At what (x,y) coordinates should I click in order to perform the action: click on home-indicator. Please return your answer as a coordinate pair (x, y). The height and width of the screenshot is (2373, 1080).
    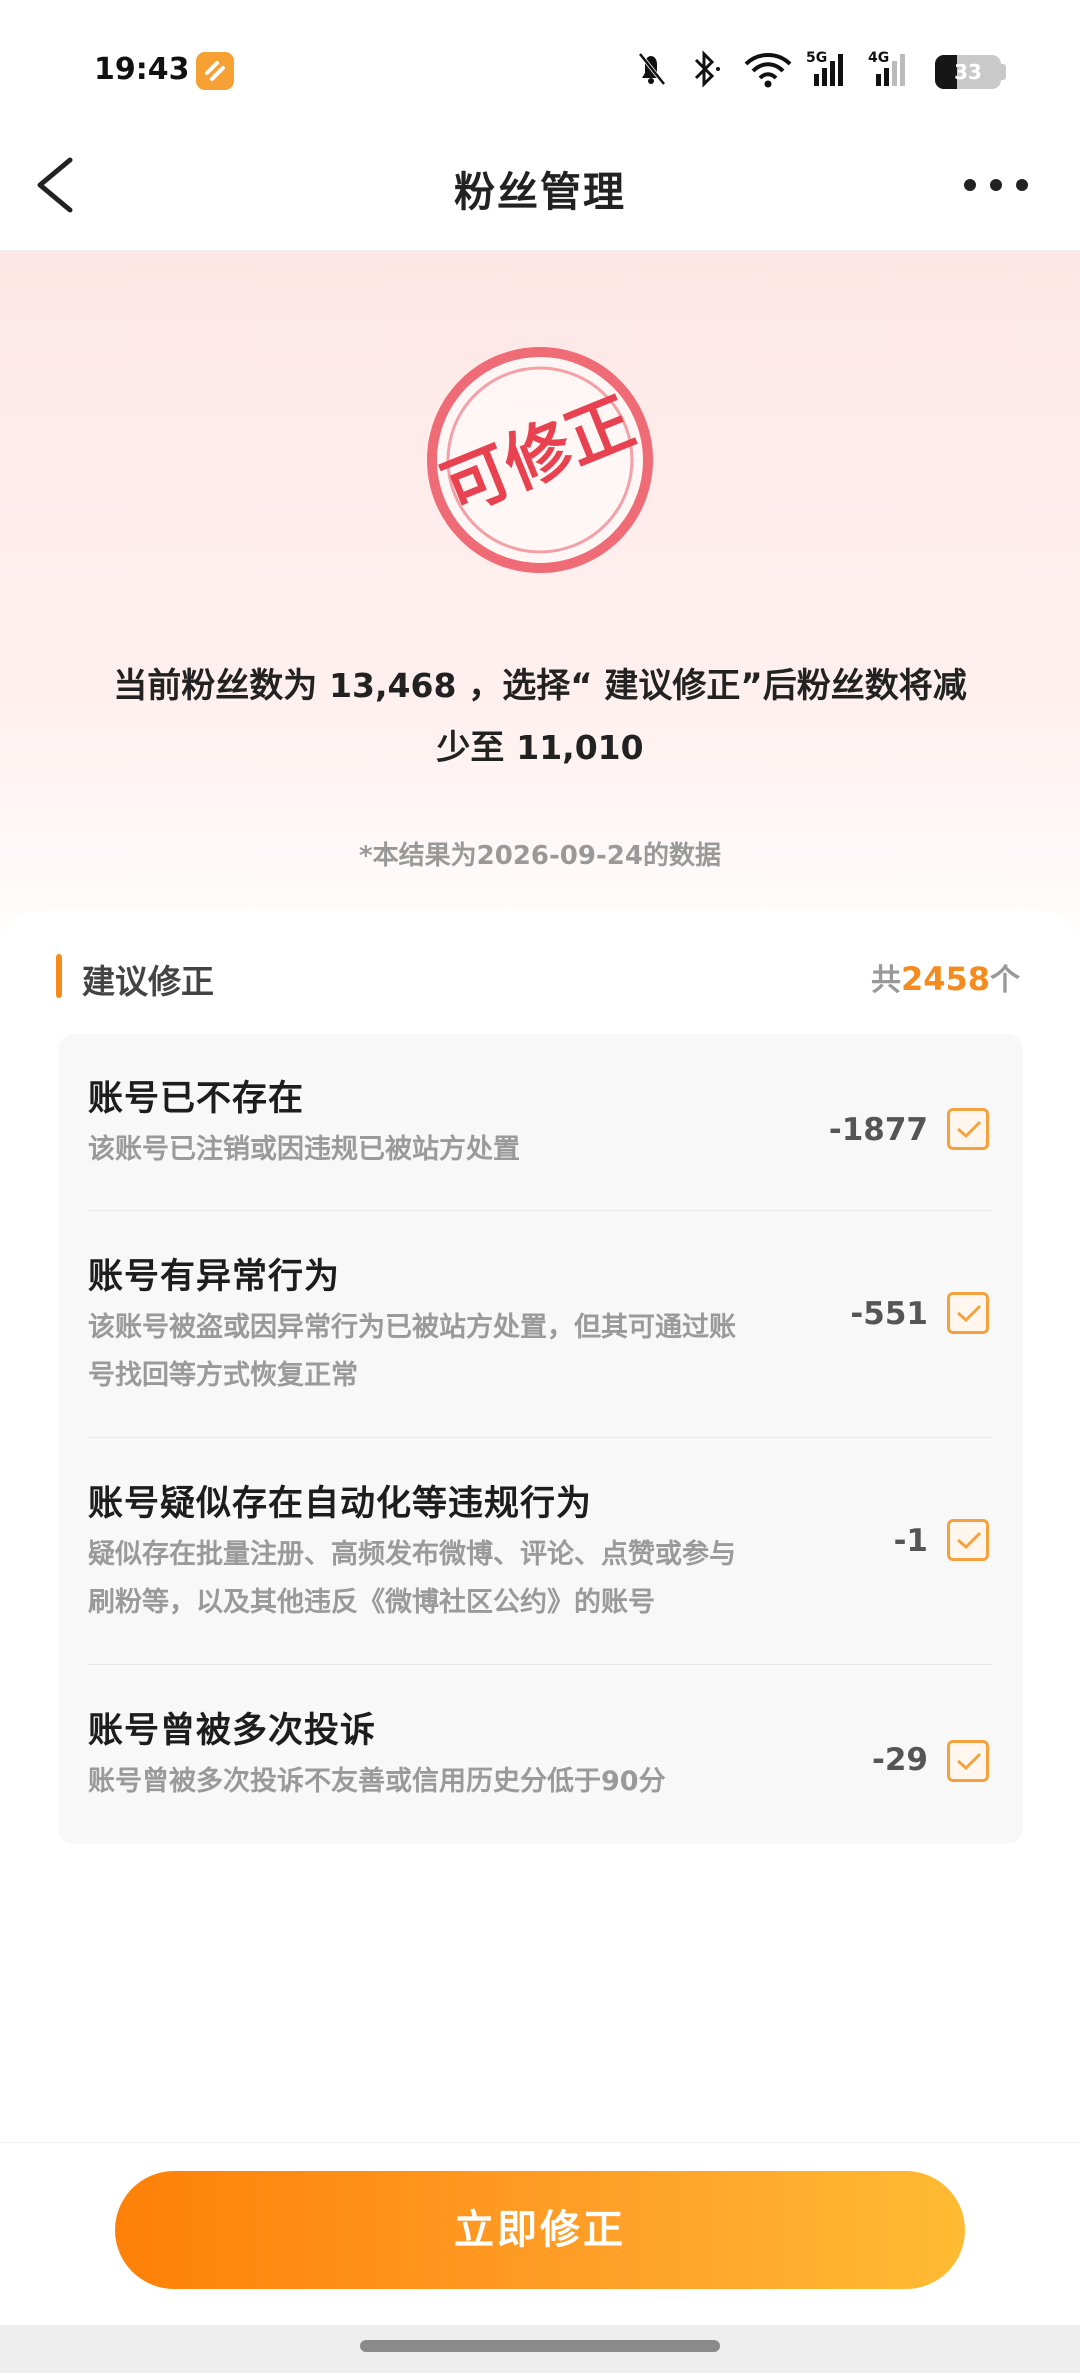
    Looking at the image, I should click on (540, 2346).